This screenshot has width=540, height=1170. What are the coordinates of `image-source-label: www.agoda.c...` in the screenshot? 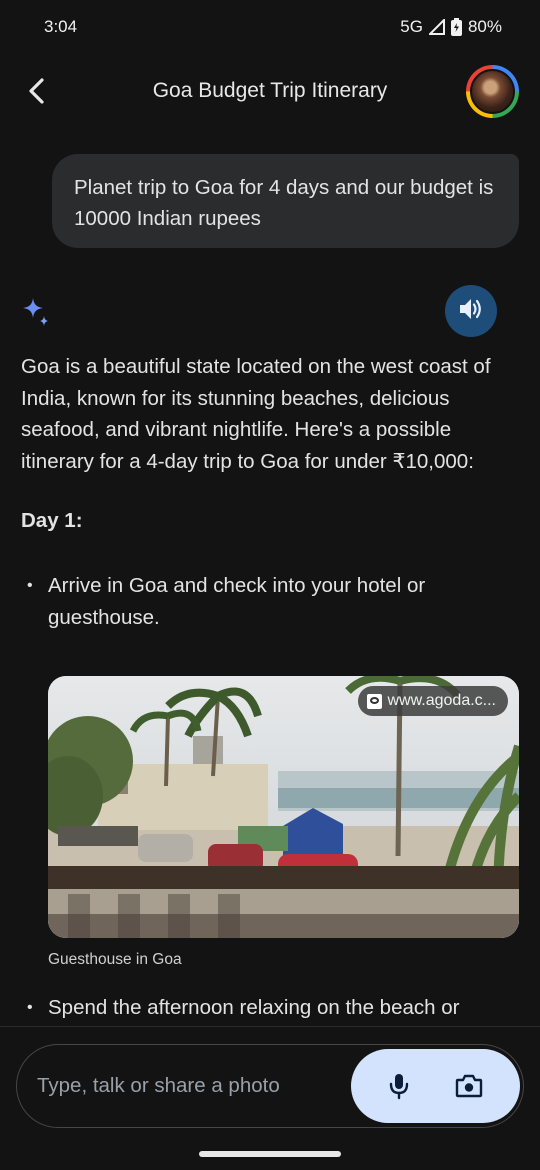 It's located at (442, 700).